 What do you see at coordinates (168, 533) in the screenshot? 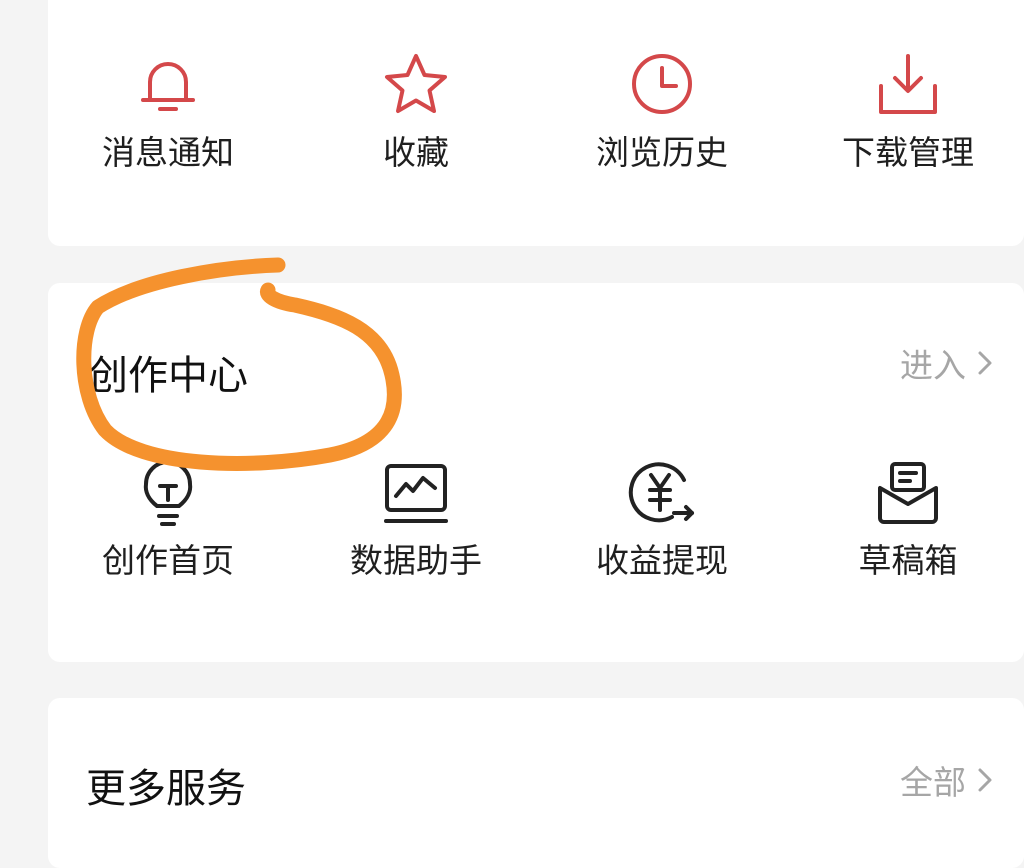
I see `creation-home-button: 创作首页` at bounding box center [168, 533].